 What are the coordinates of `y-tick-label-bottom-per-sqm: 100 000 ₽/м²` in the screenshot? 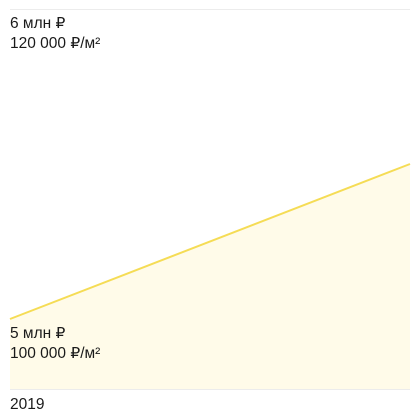 It's located at (55, 353).